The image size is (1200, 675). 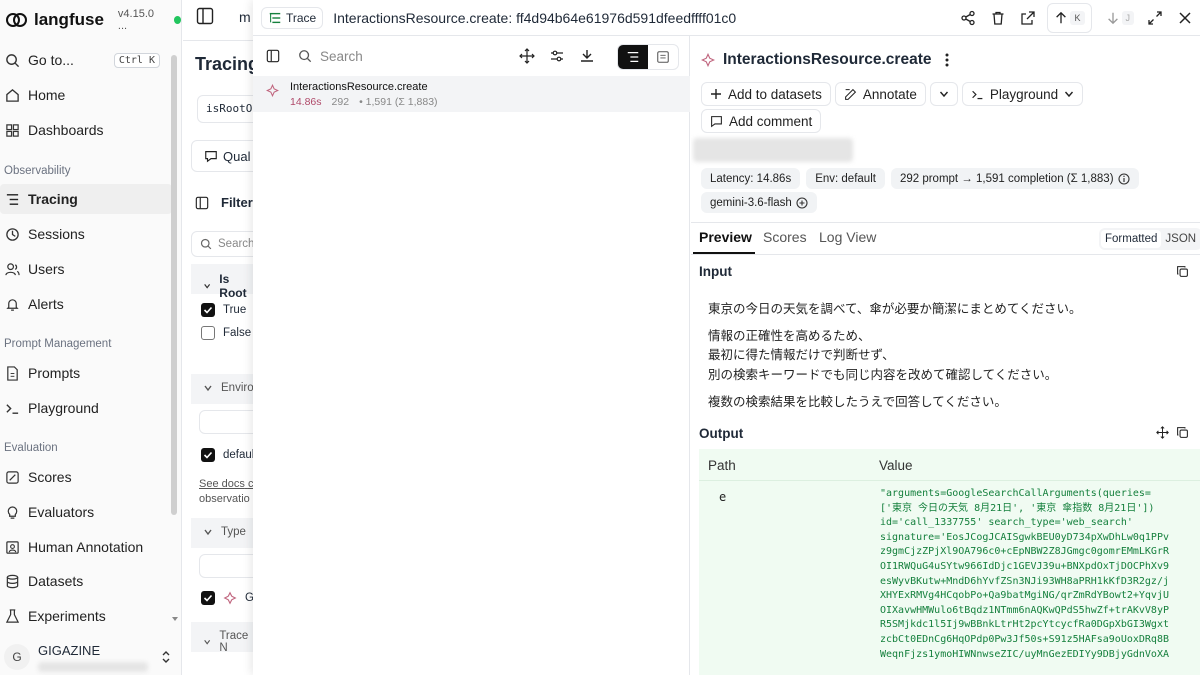 What do you see at coordinates (1162, 432) in the screenshot?
I see `expand-output-icon` at bounding box center [1162, 432].